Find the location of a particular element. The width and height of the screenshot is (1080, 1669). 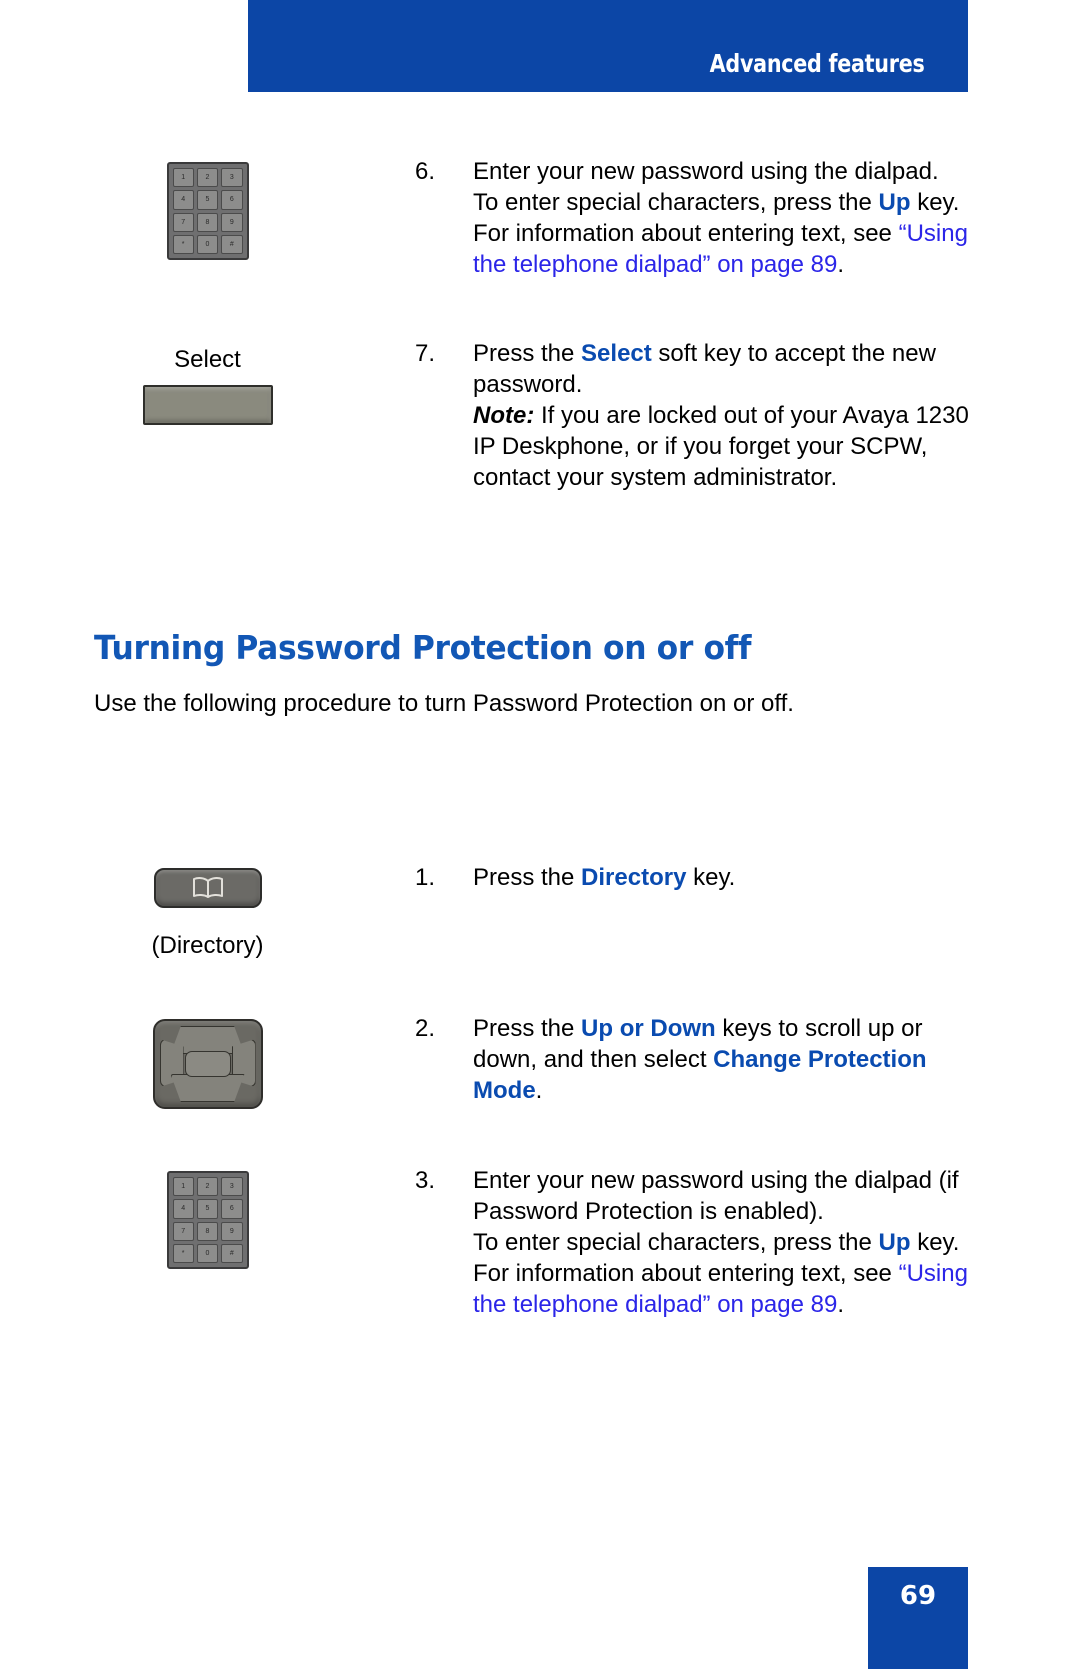

step-body: 1. Press the Directory key. is located at coordinates (692, 877).